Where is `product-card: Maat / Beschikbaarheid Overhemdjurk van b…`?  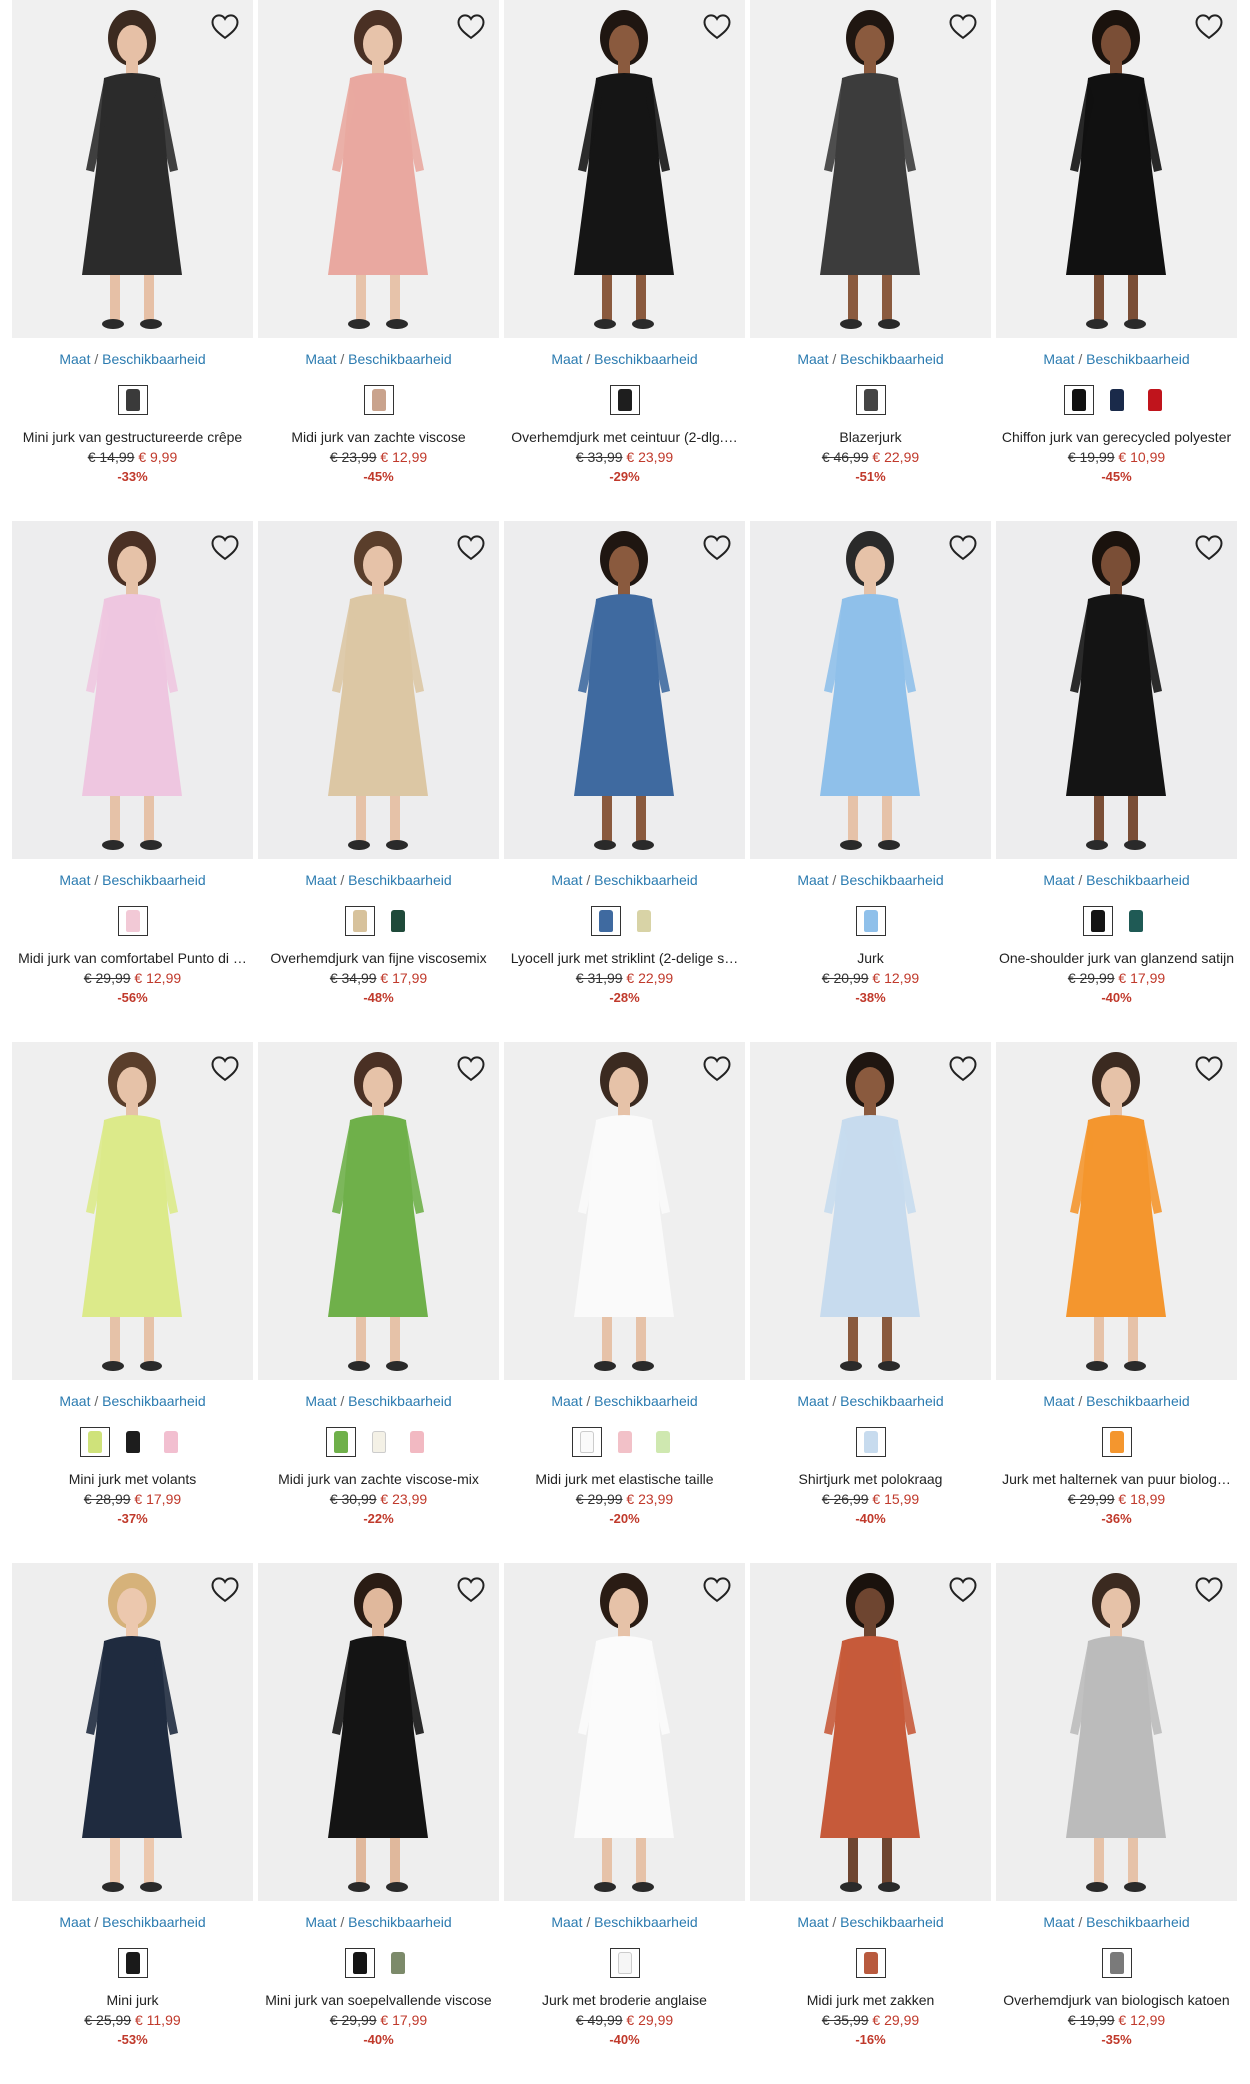 product-card: Maat / Beschikbaarheid Overhemdjurk van b… is located at coordinates (1116, 1823).